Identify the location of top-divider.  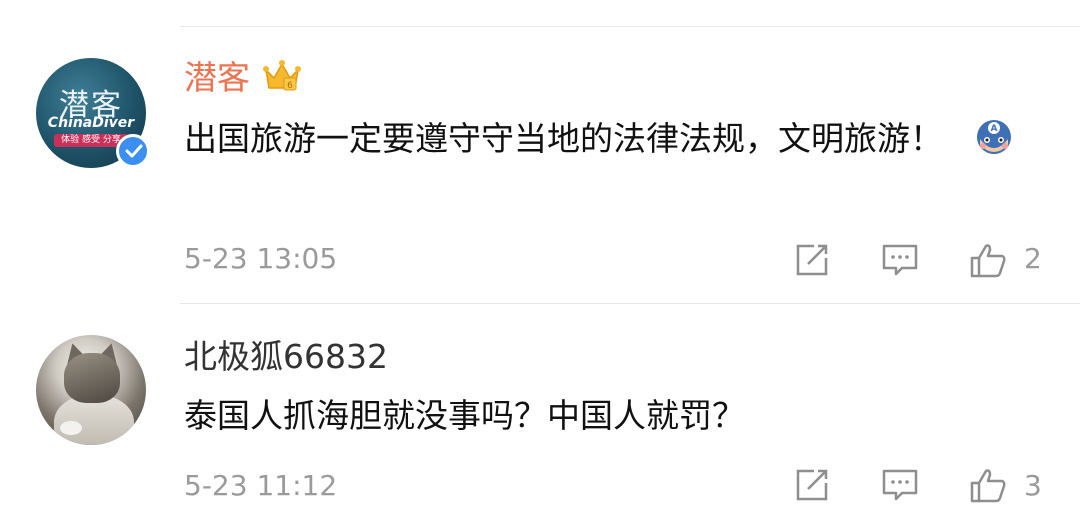
(630, 26).